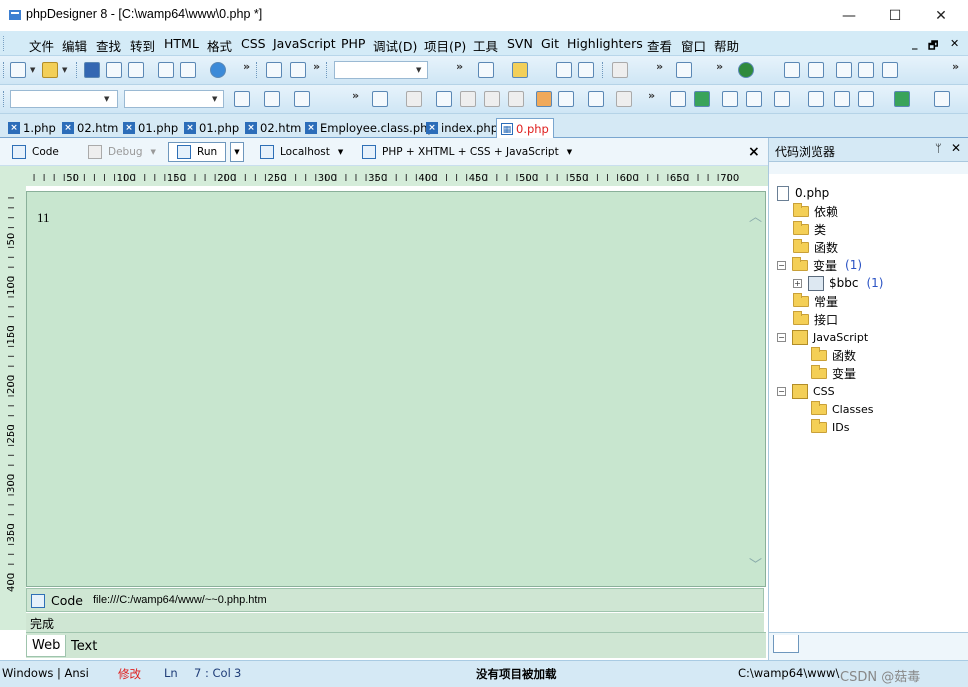 This screenshot has height=687, width=968. What do you see at coordinates (142, 45) in the screenshot?
I see `menu-goto: 转到` at bounding box center [142, 45].